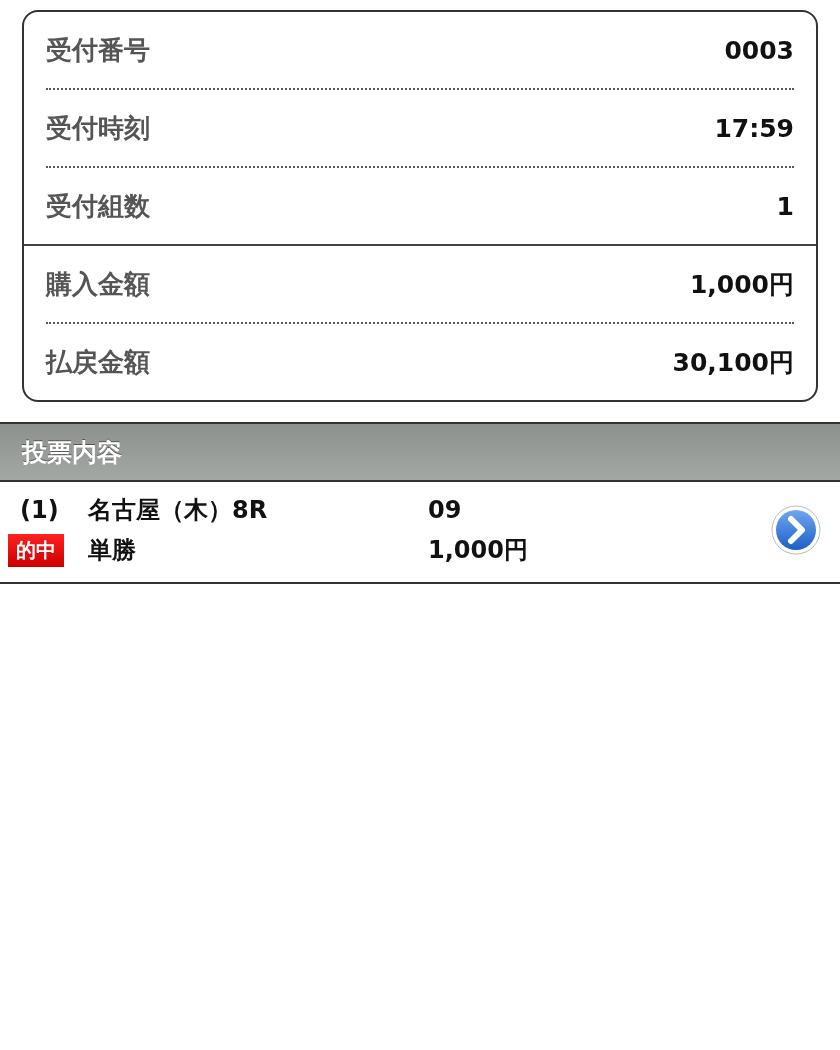  What do you see at coordinates (36, 550) in the screenshot?
I see `hit-badge: 的中` at bounding box center [36, 550].